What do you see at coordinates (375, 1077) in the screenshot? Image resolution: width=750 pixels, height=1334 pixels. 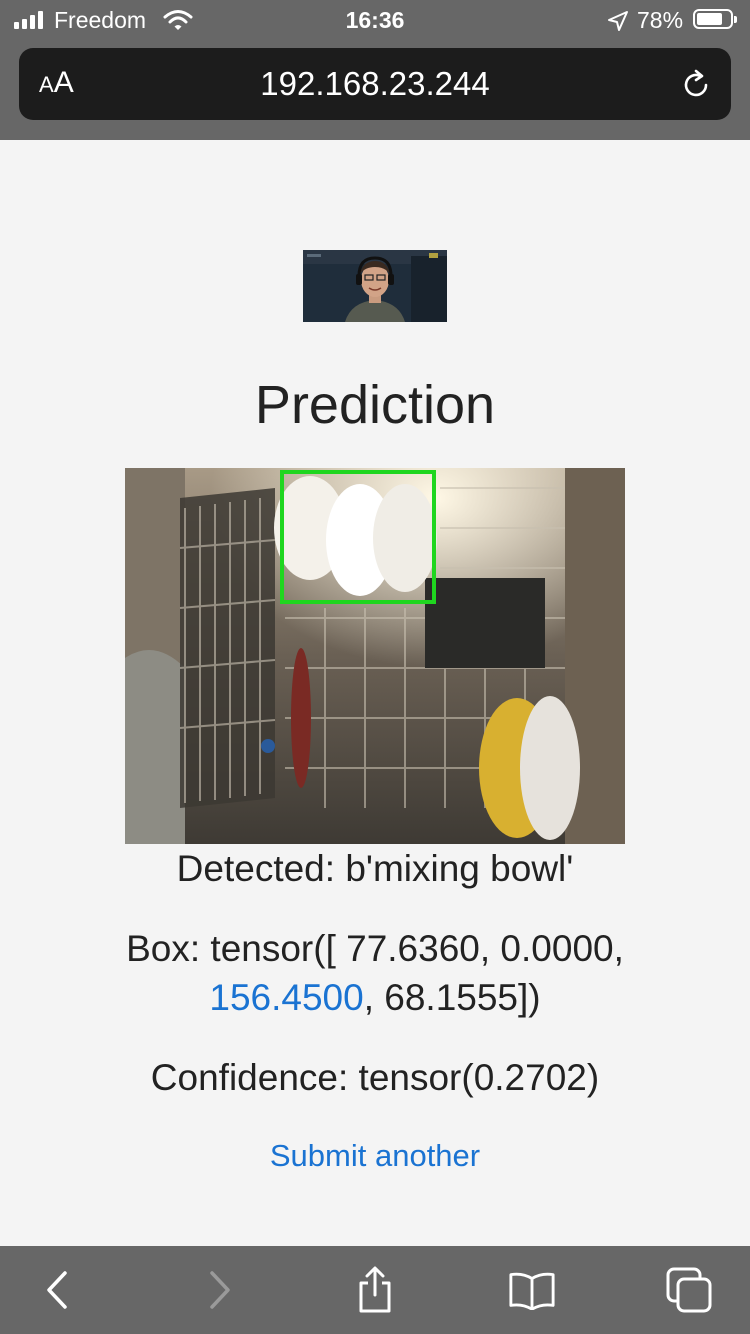 I see `confidence-label: Confidence: tensor(0.2702)` at bounding box center [375, 1077].